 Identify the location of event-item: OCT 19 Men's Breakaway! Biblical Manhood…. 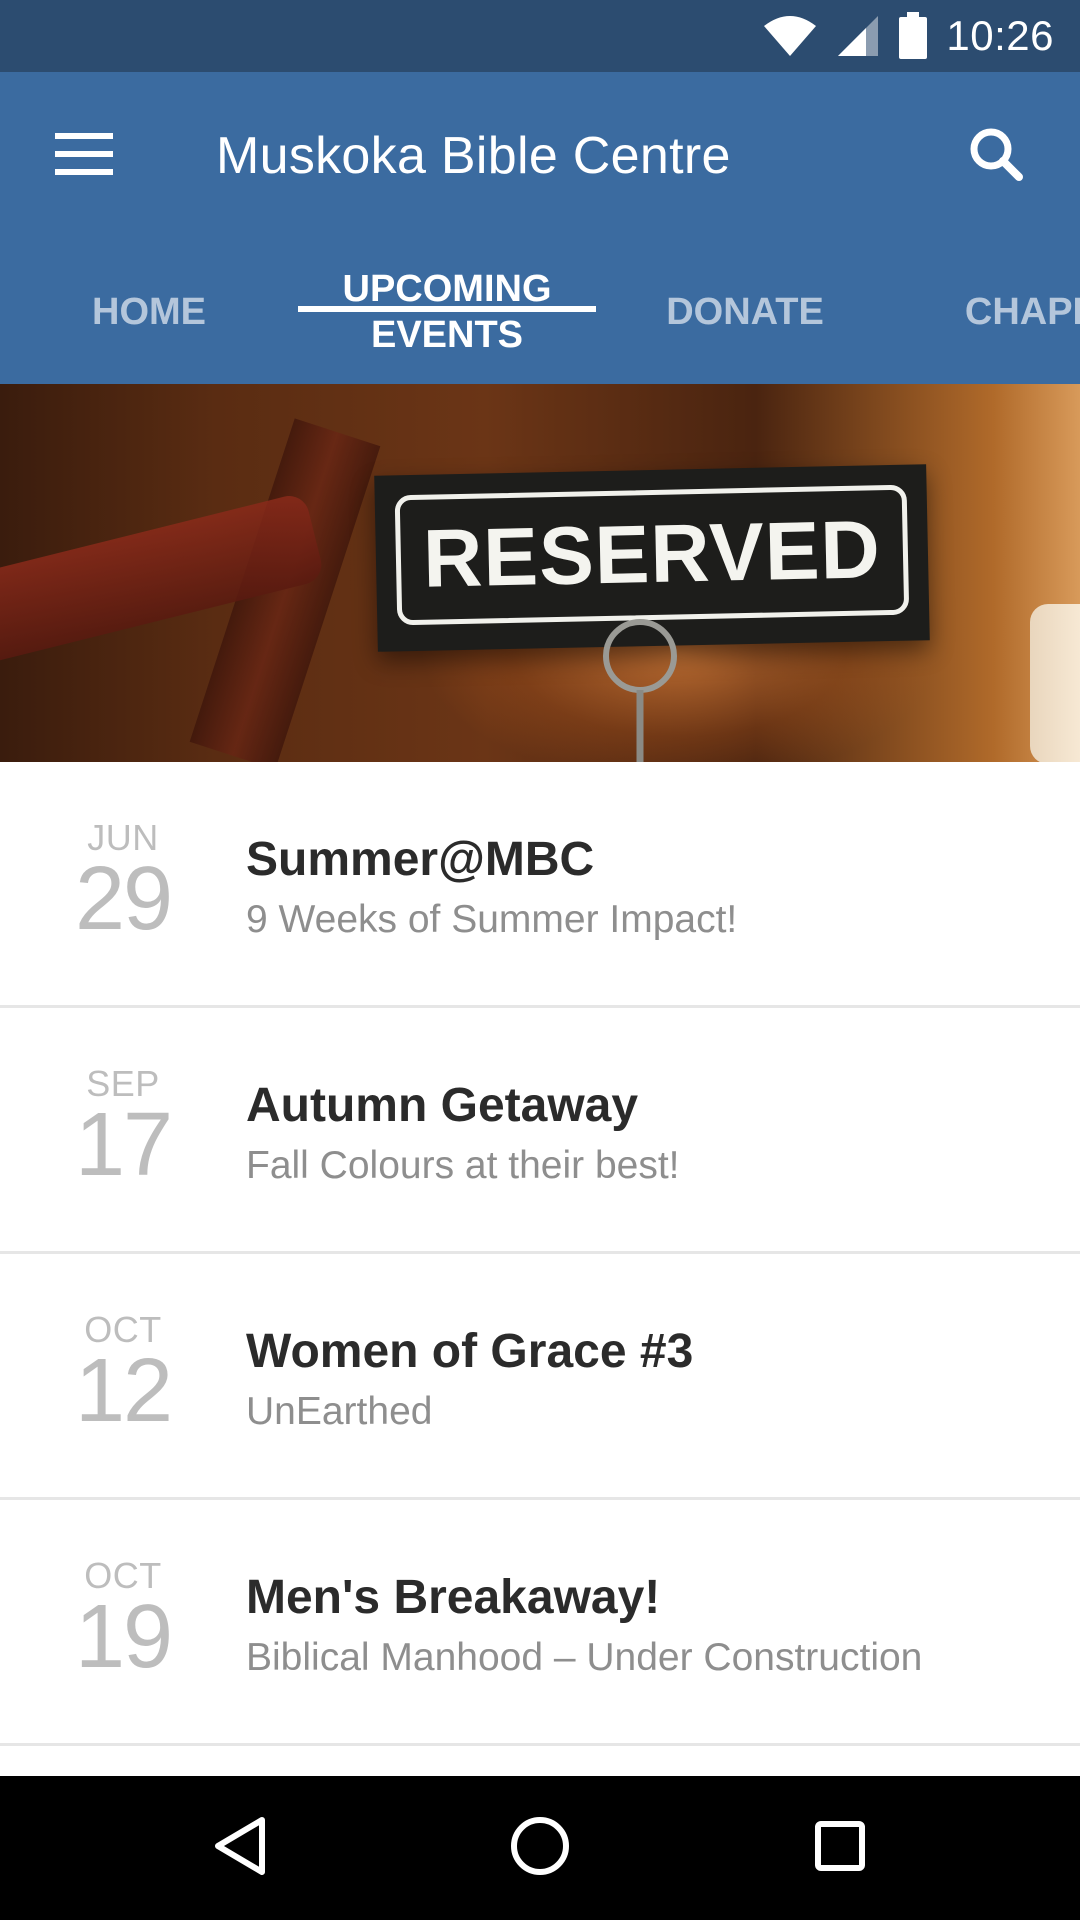
(540, 1623).